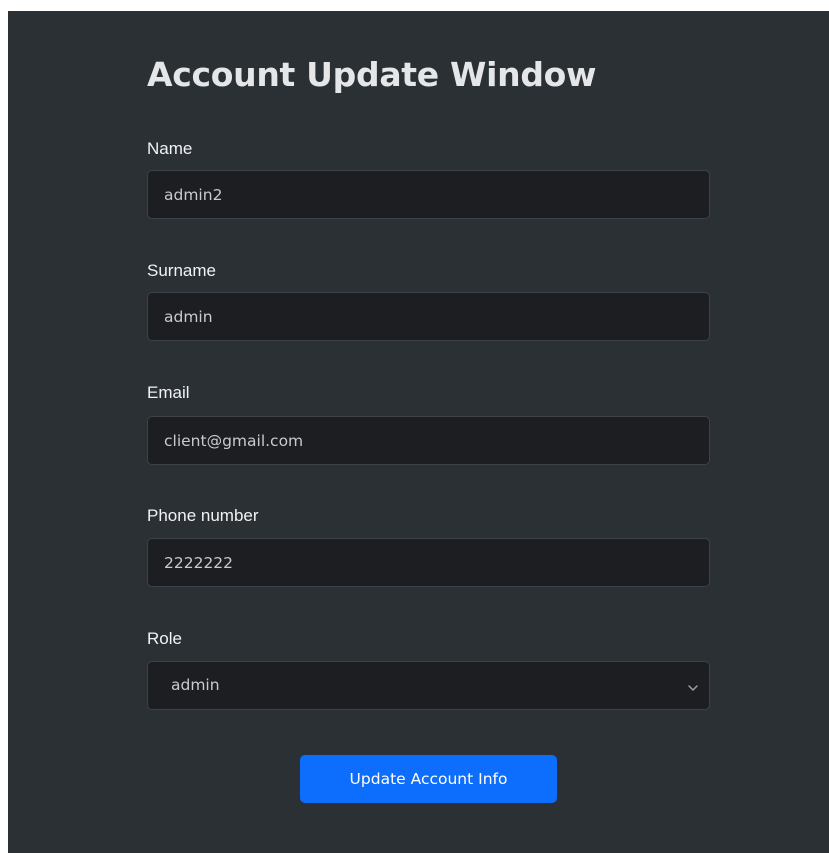 This screenshot has width=829, height=853. What do you see at coordinates (428, 316) in the screenshot?
I see `surname-input` at bounding box center [428, 316].